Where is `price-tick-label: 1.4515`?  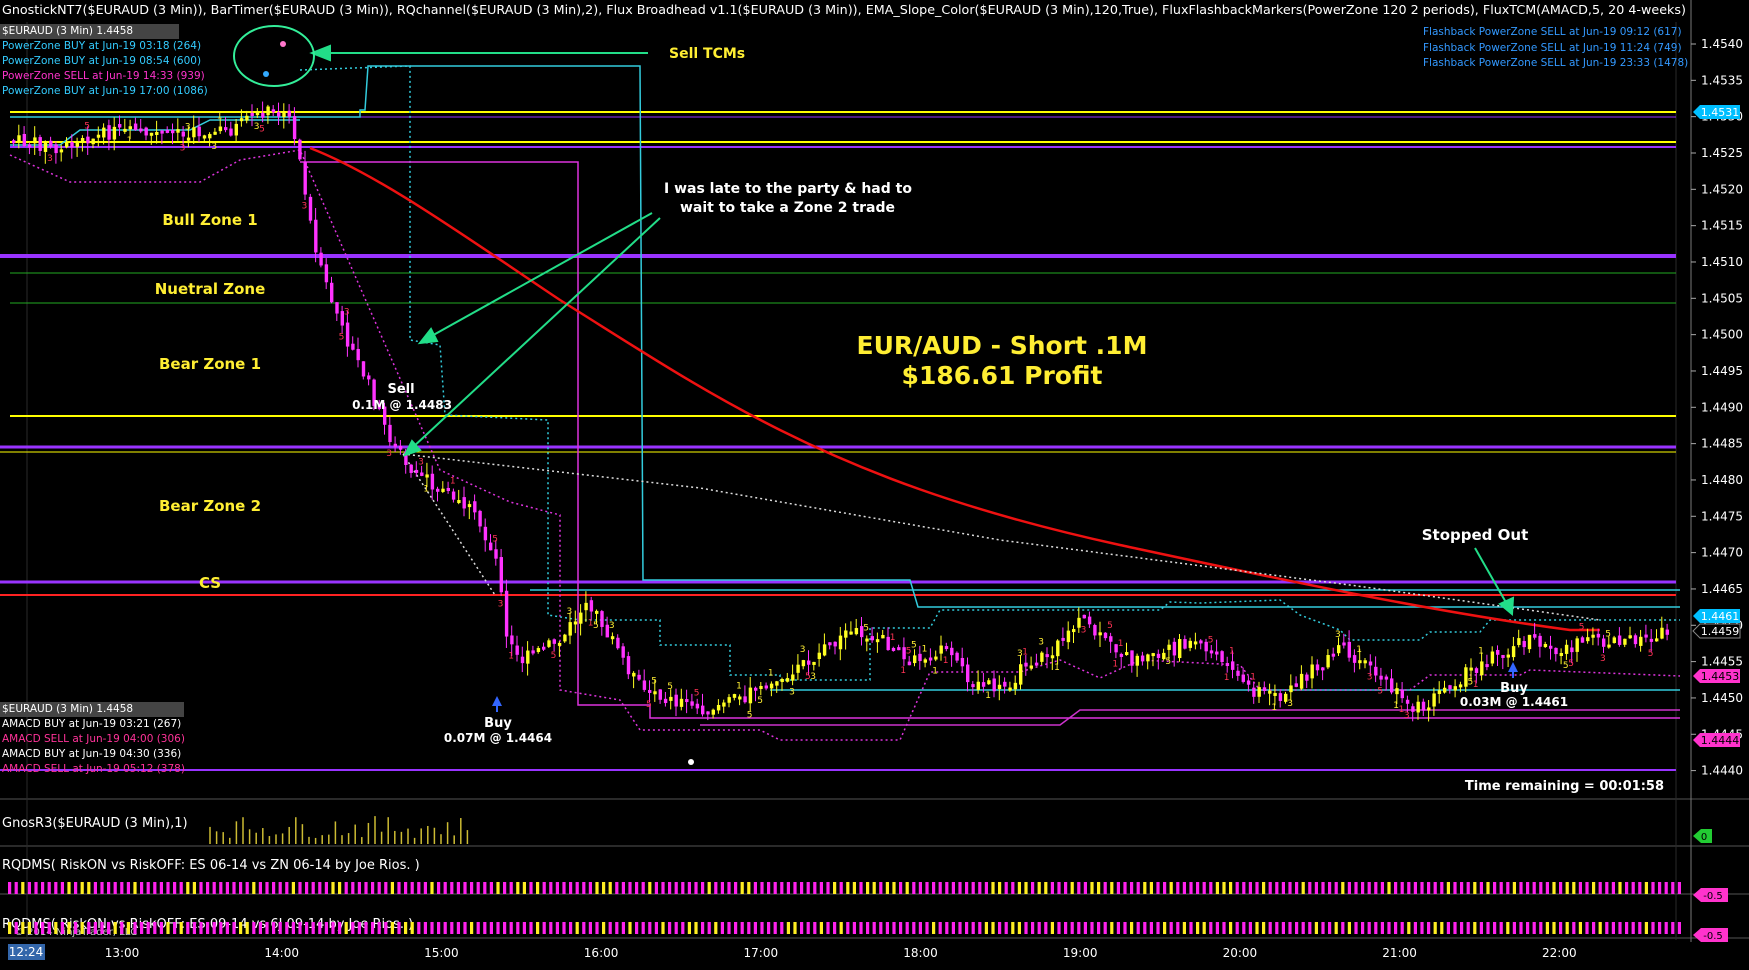 price-tick-label: 1.4515 is located at coordinates (1722, 226).